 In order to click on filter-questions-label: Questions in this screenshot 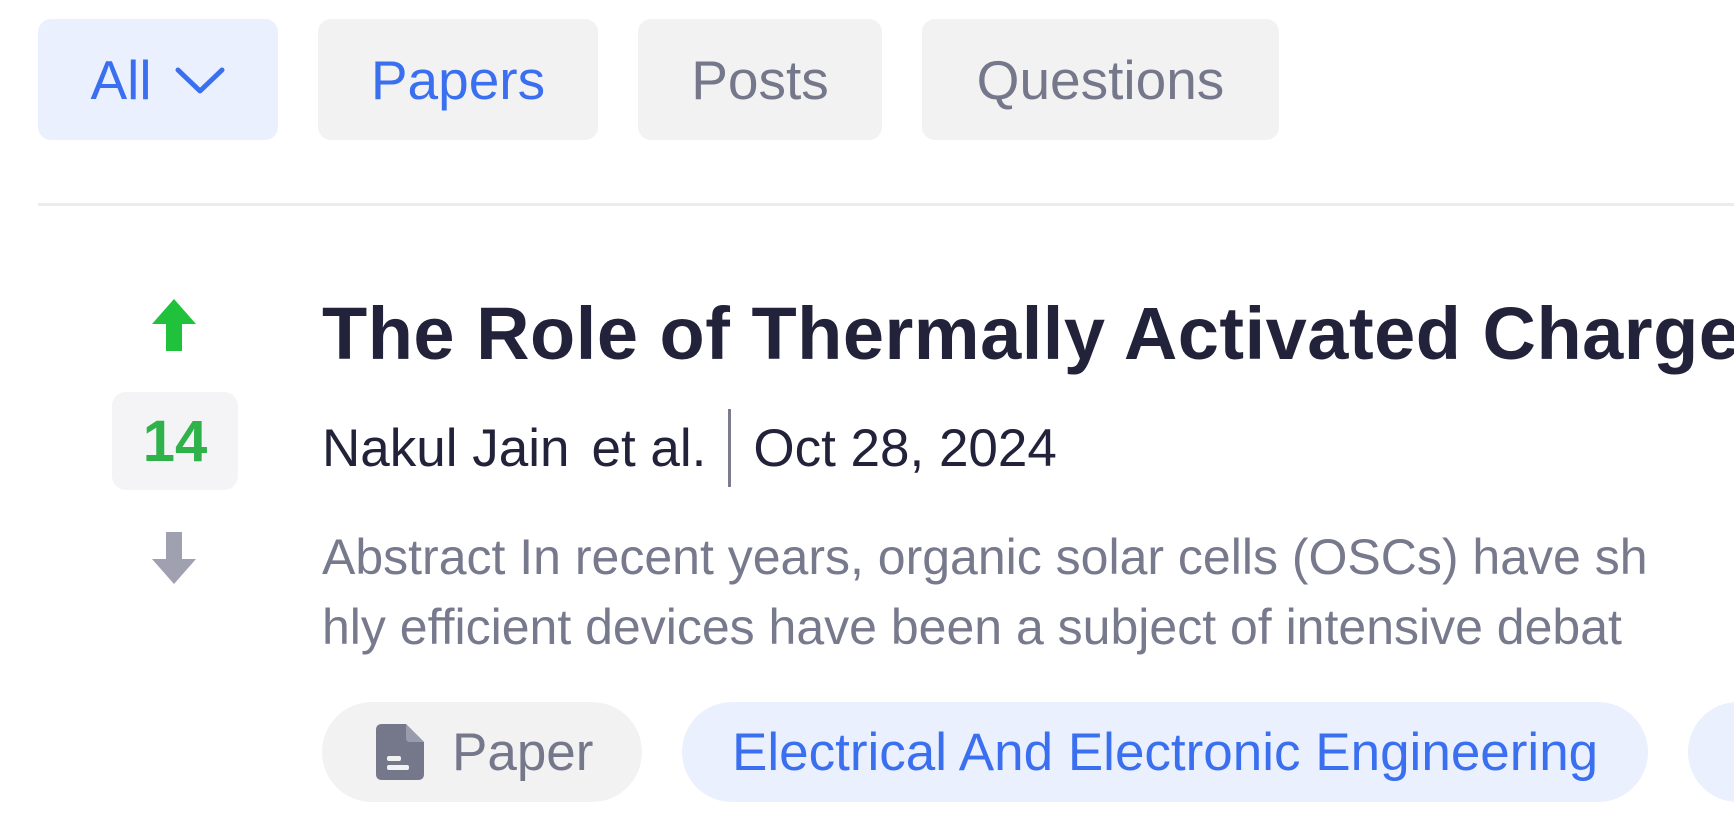, I will do `click(1100, 79)`.